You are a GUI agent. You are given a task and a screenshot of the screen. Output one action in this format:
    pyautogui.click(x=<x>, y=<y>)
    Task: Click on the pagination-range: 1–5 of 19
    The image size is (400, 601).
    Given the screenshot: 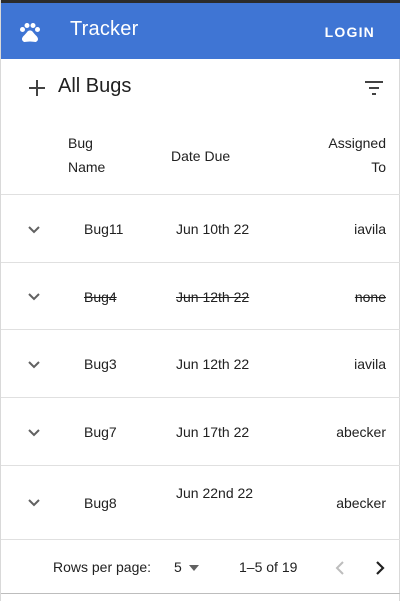 What is the action you would take?
    pyautogui.click(x=268, y=567)
    